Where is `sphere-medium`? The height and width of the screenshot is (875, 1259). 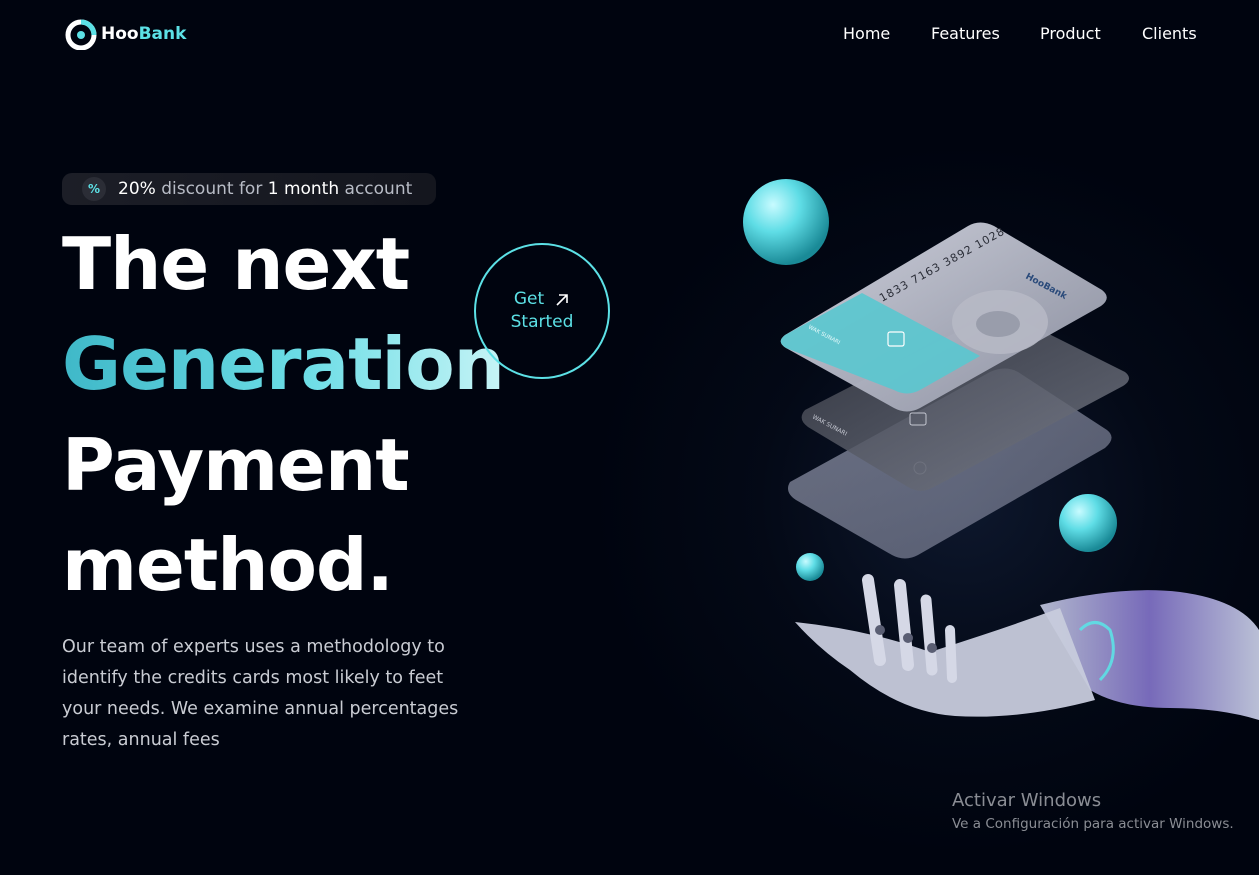
sphere-medium is located at coordinates (1088, 523).